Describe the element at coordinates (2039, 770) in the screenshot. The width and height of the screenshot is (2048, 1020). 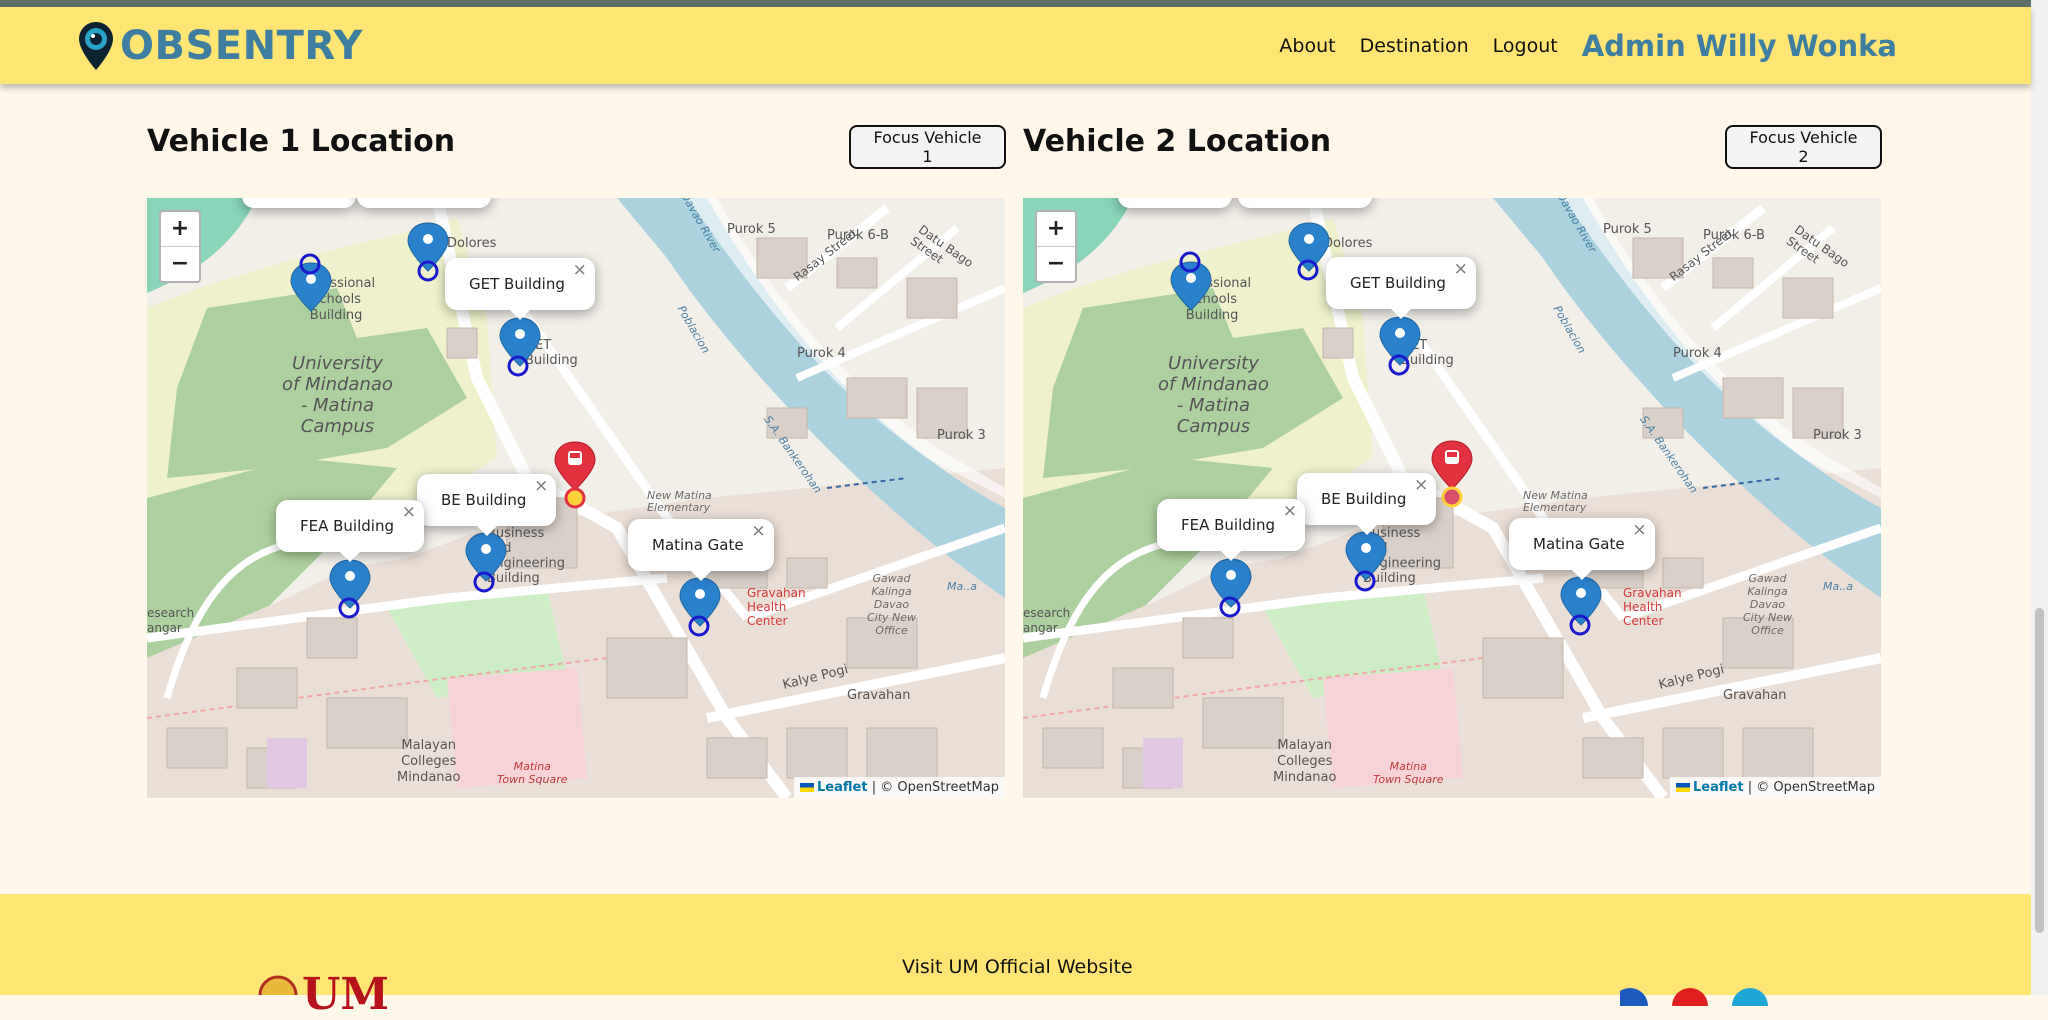
I see `scrollbar-thumb` at that location.